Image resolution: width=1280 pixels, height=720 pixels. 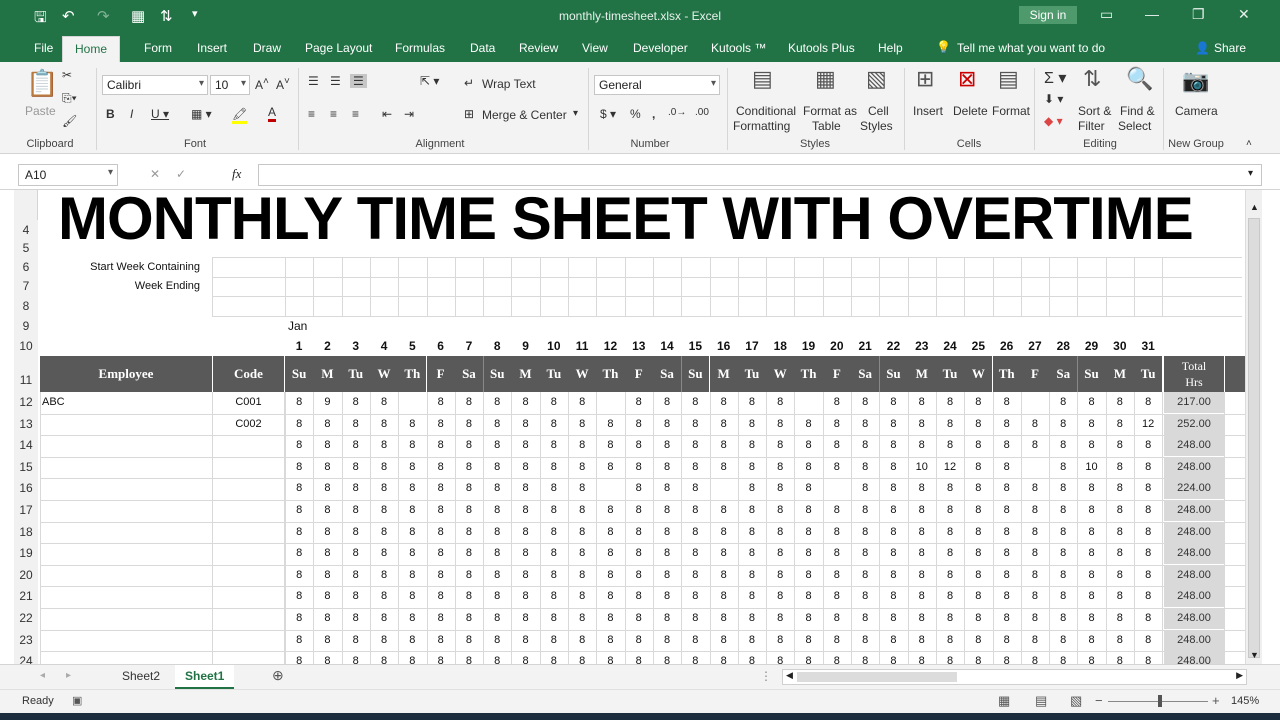 What do you see at coordinates (420, 48) in the screenshot?
I see `tab-formulas: Formulas` at bounding box center [420, 48].